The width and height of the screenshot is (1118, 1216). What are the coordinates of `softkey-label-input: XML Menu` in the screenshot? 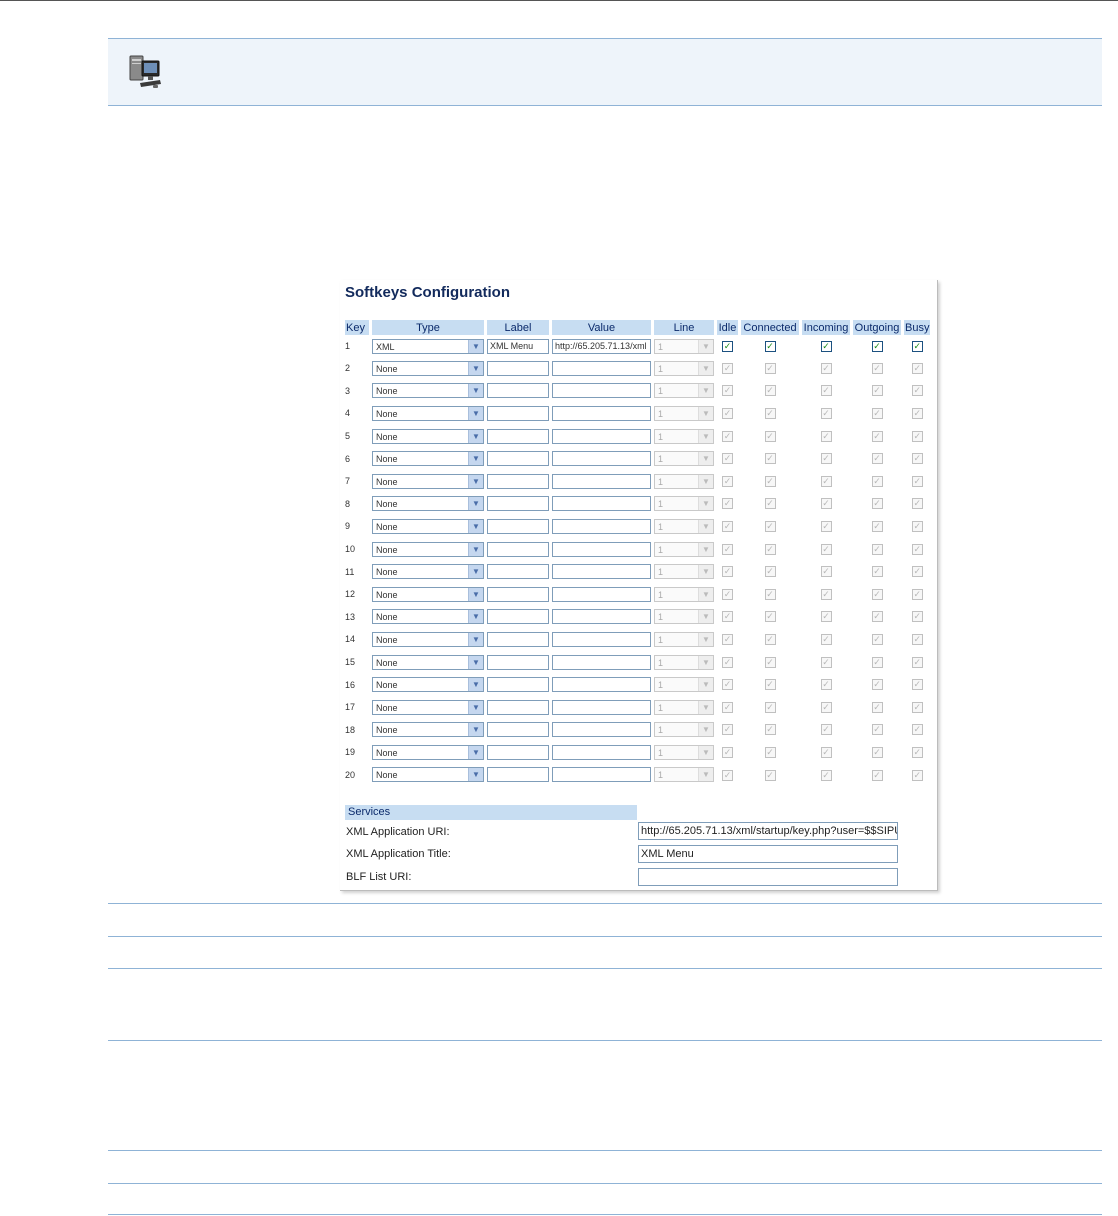 It's located at (518, 346).